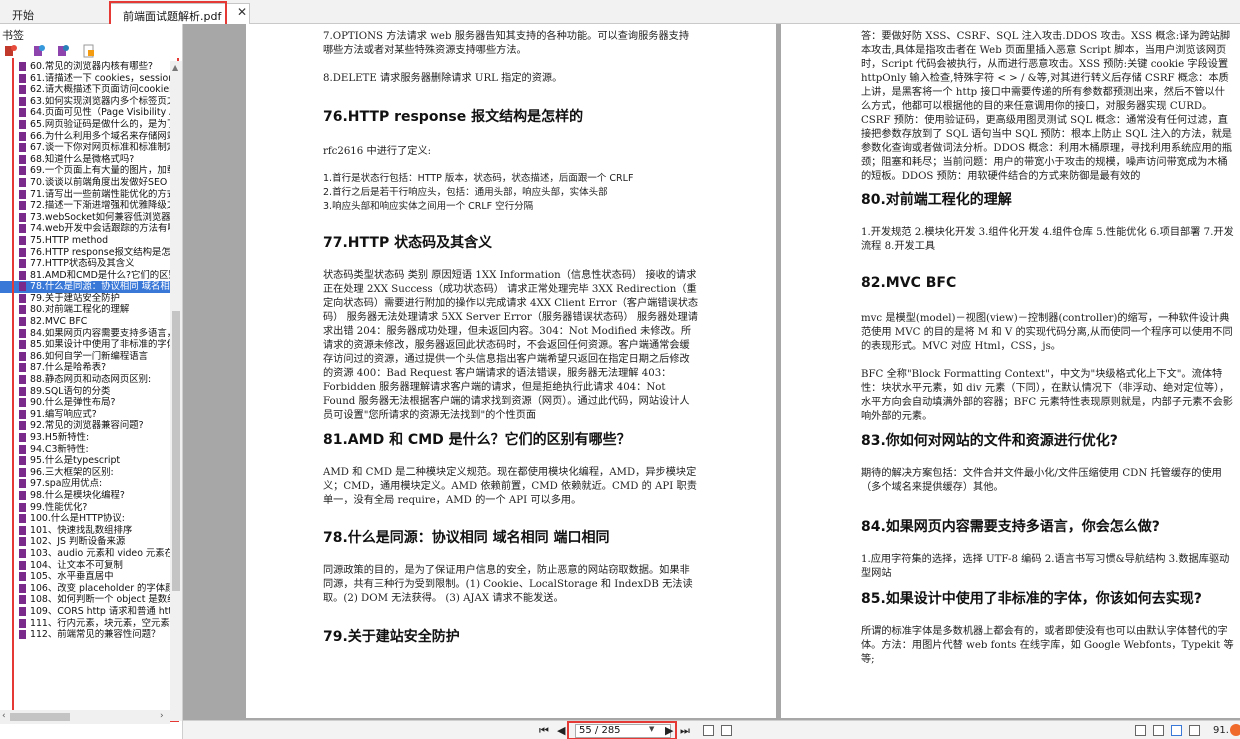 This screenshot has height=739, width=1240. I want to click on scroll-left-icon: ‹, so click(4, 716).